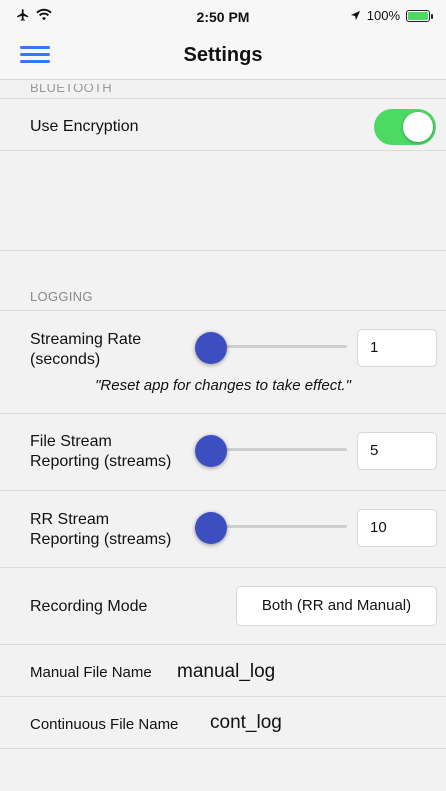  What do you see at coordinates (397, 528) in the screenshot?
I see `rr-stream-input: 10` at bounding box center [397, 528].